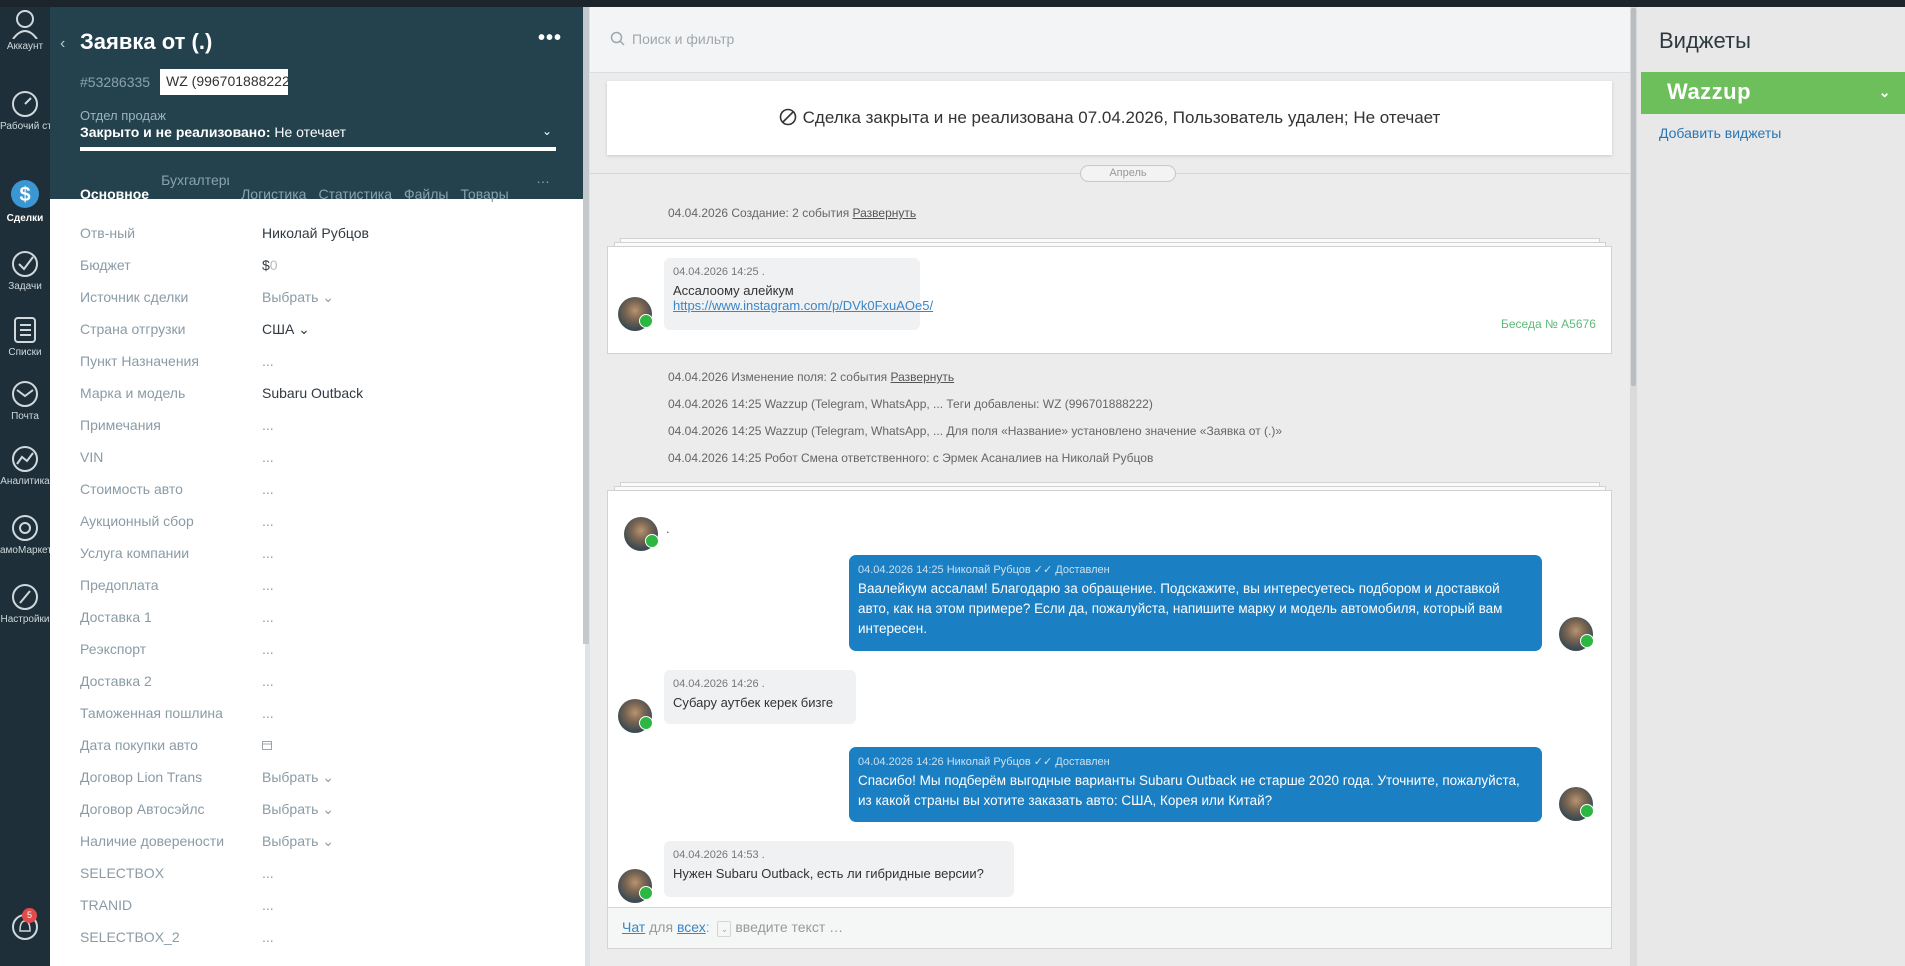 The width and height of the screenshot is (1905, 966). Describe the element at coordinates (195, 184) in the screenshot. I see `tab-accounting: Бухгалтерия` at that location.